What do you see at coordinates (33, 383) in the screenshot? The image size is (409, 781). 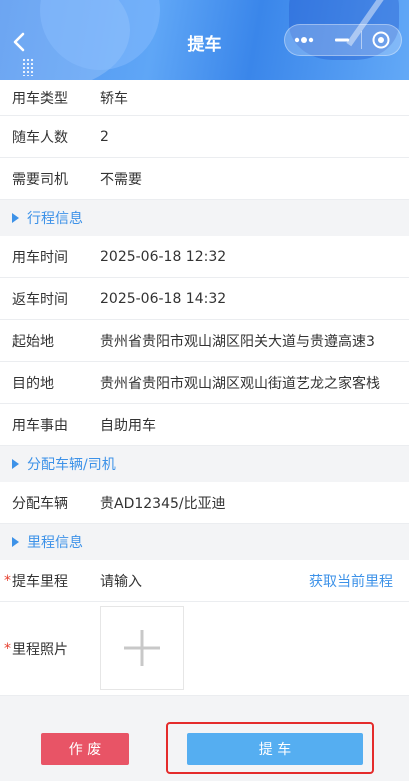 I see `destination-label: 目的地` at bounding box center [33, 383].